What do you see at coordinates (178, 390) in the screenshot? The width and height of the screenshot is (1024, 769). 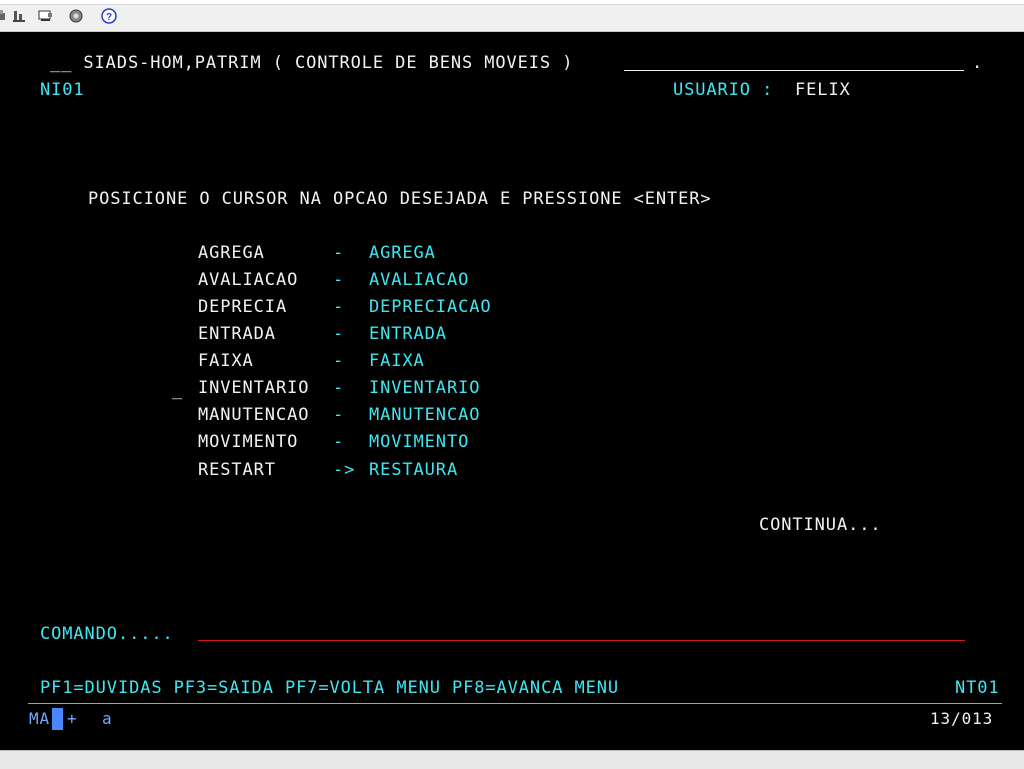 I see `menu-cursor-marker: _` at bounding box center [178, 390].